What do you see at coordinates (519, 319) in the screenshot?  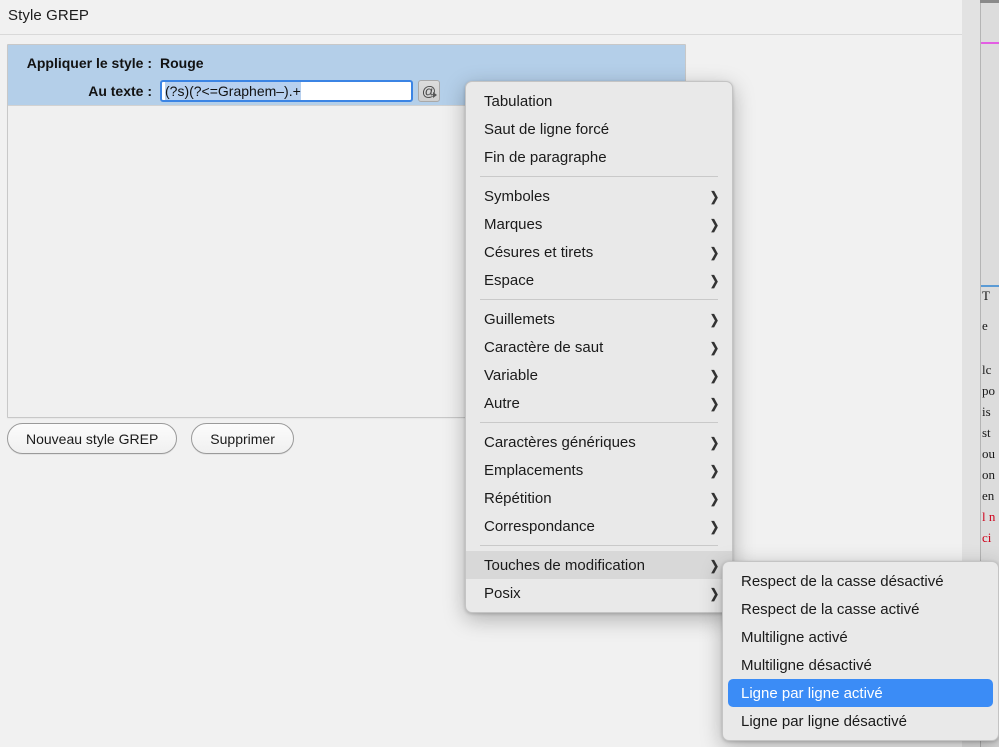 I see `menu-item-label: Guillemets` at bounding box center [519, 319].